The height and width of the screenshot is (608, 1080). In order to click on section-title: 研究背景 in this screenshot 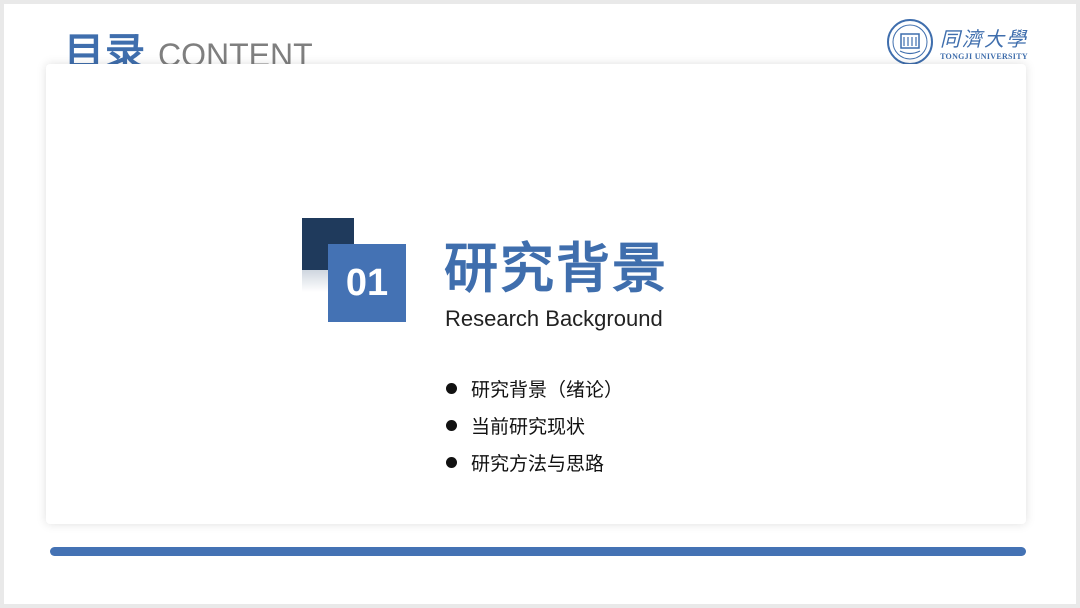, I will do `click(556, 268)`.